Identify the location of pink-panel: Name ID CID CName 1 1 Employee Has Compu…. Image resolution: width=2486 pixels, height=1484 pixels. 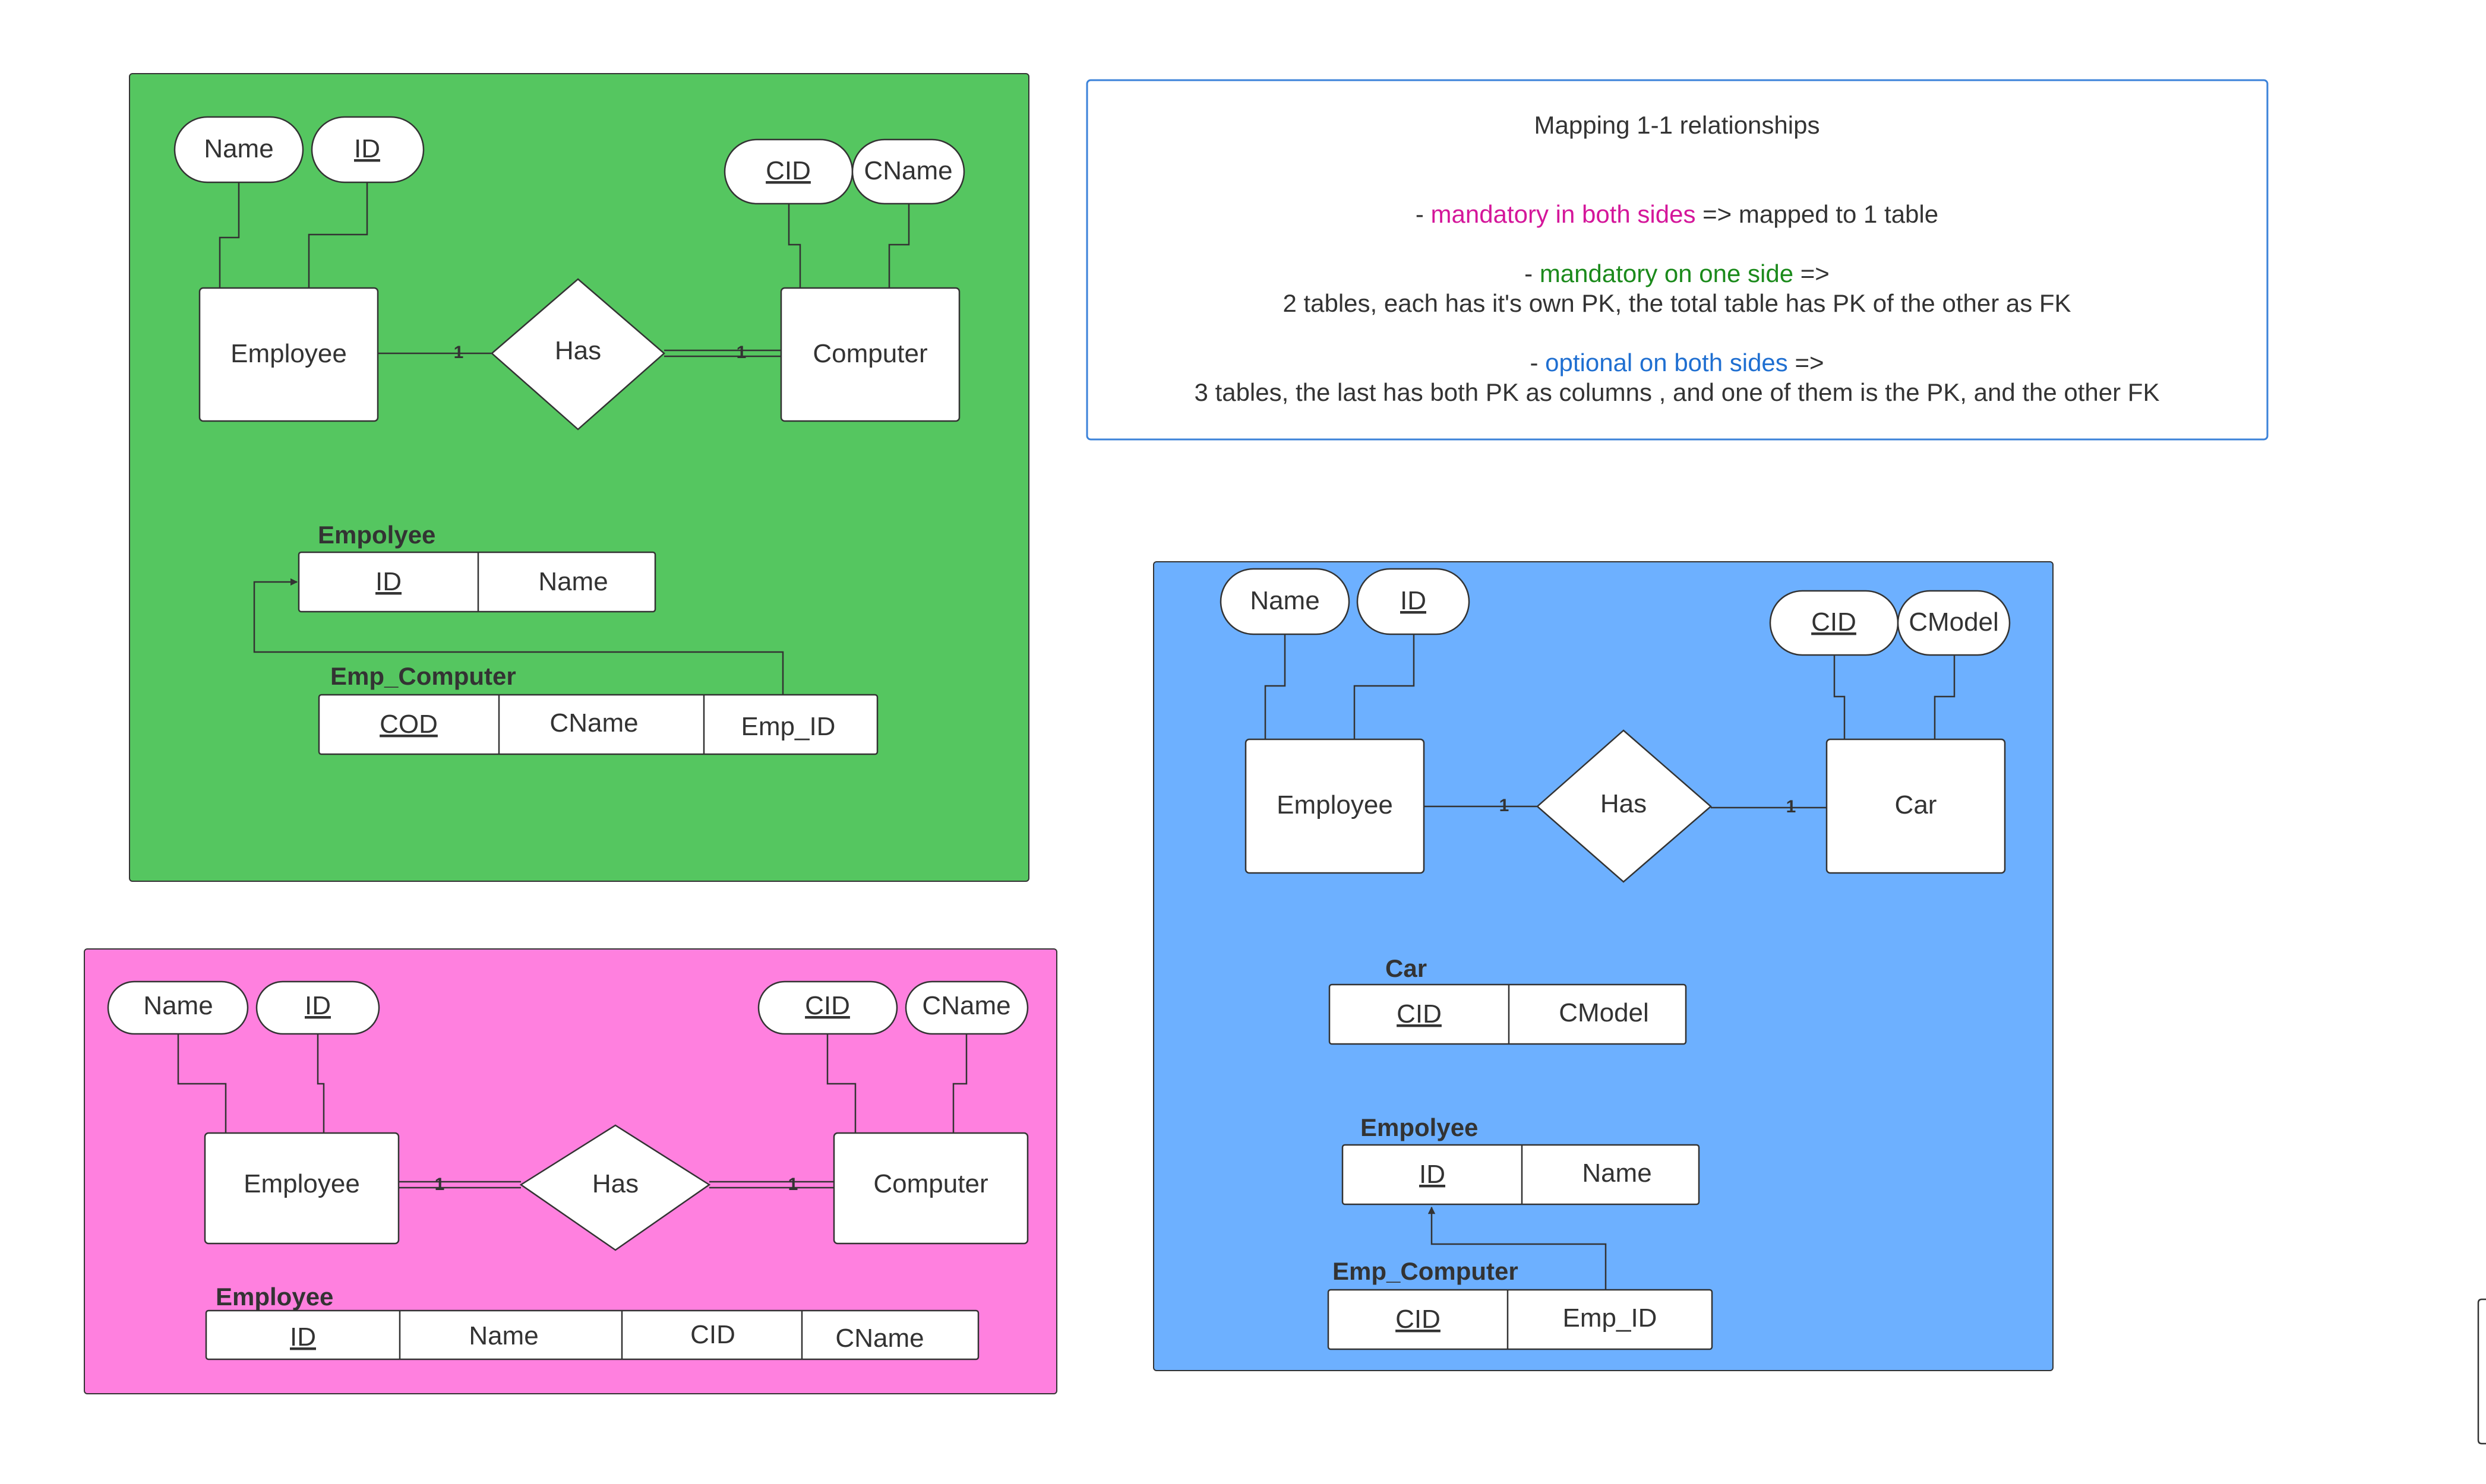
(570, 1171).